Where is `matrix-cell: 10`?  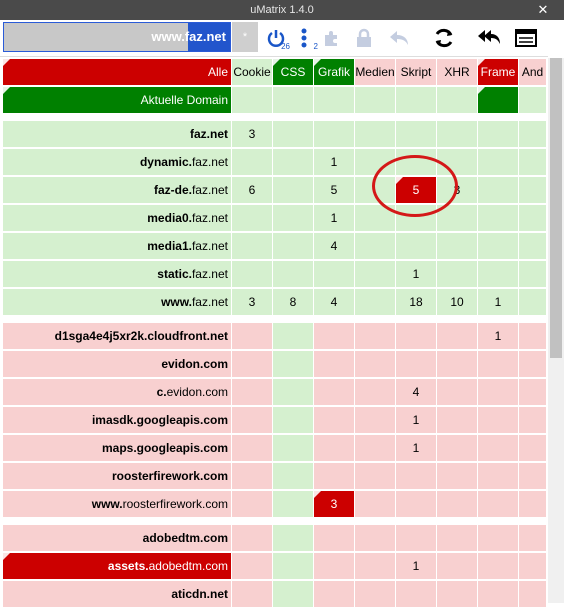 matrix-cell: 10 is located at coordinates (457, 302).